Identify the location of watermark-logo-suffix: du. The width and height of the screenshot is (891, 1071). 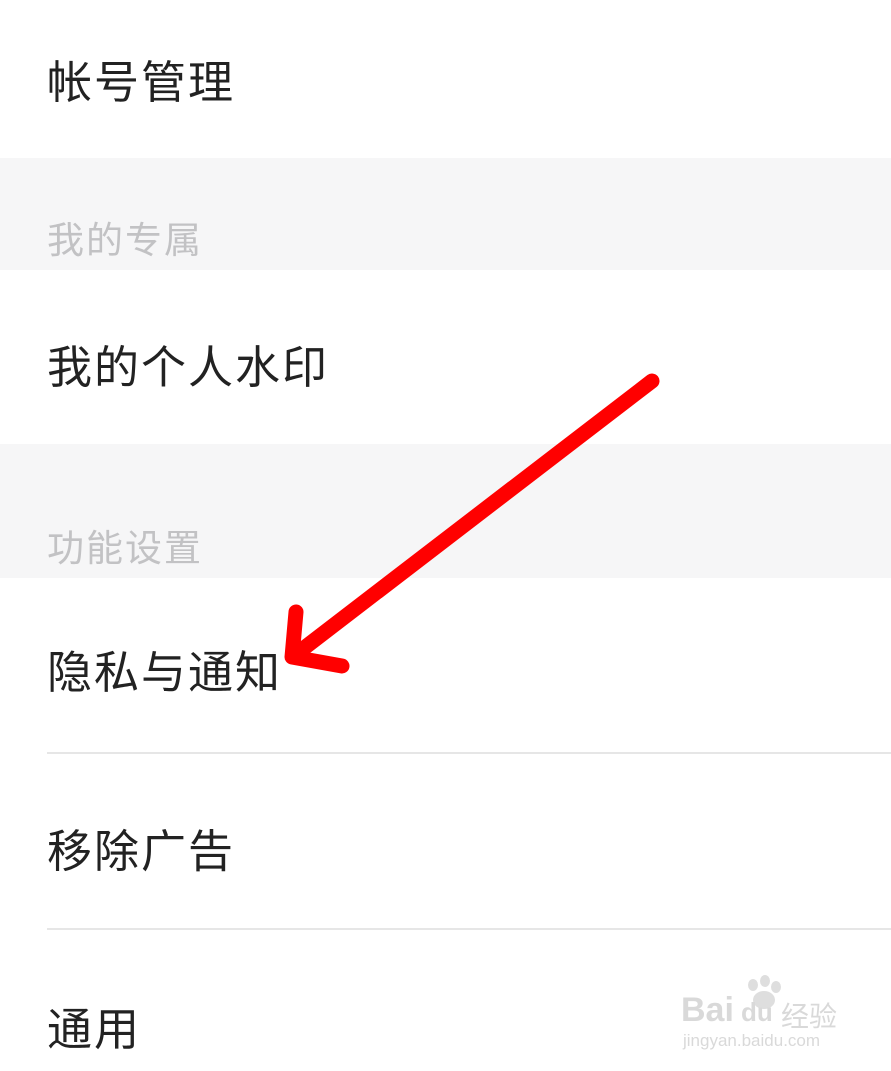
(757, 1012).